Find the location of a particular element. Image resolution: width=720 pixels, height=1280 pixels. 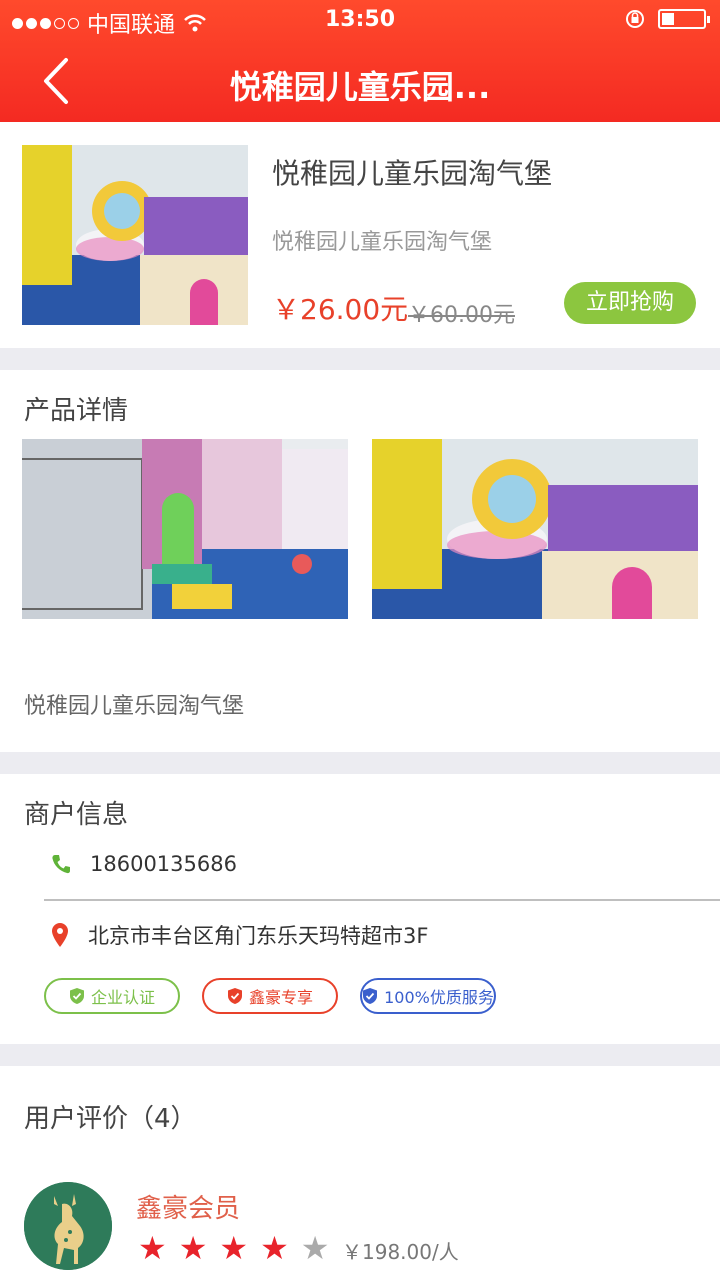

address-row: 北京市丰台区角门东乐天玛特超市3F is located at coordinates (239, 935).